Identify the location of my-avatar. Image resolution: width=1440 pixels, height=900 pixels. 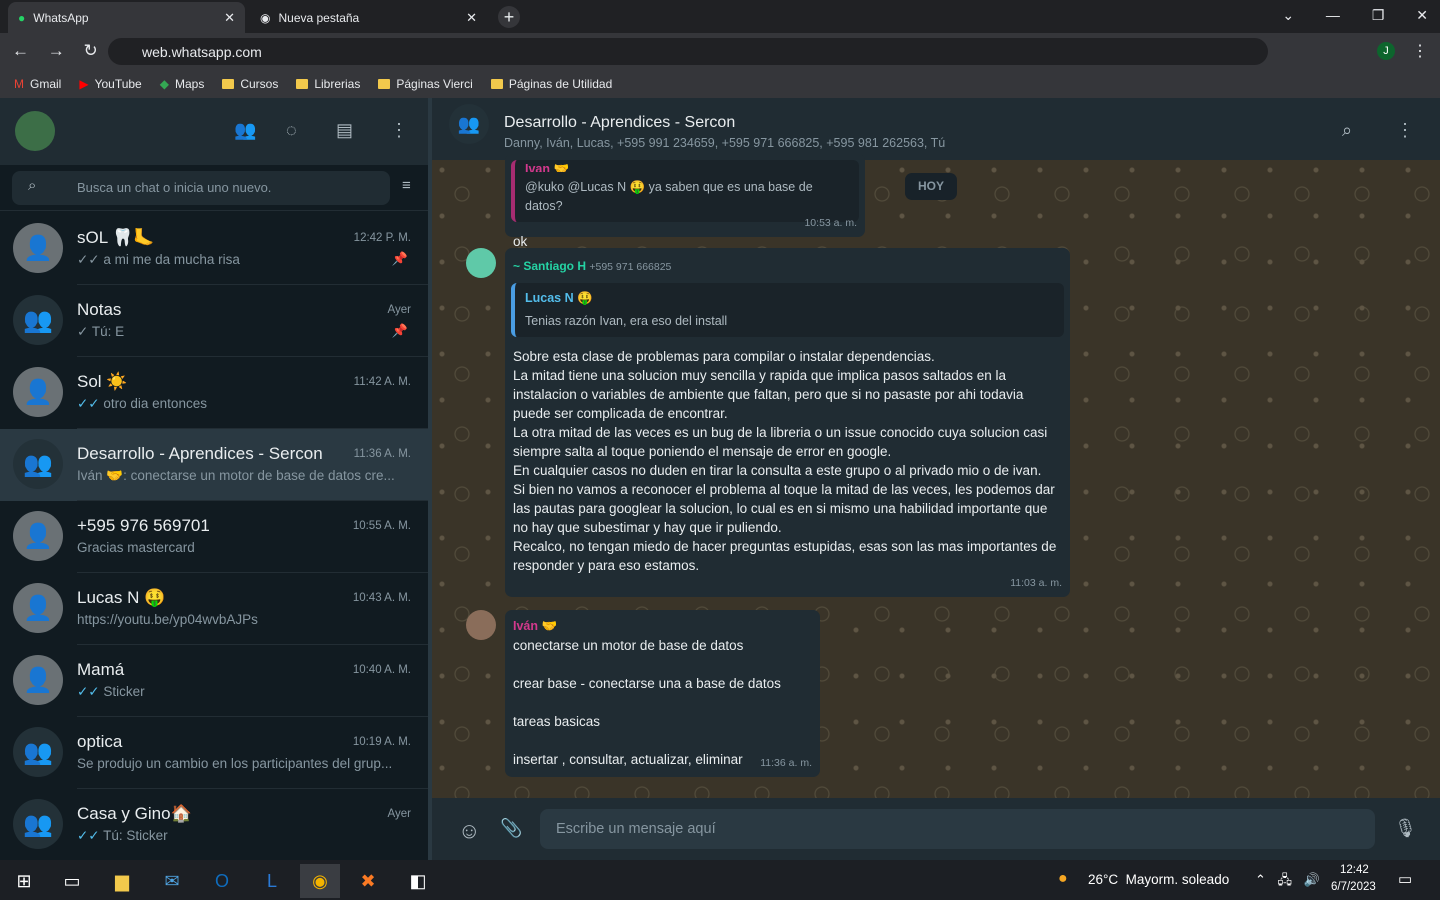
(35, 131).